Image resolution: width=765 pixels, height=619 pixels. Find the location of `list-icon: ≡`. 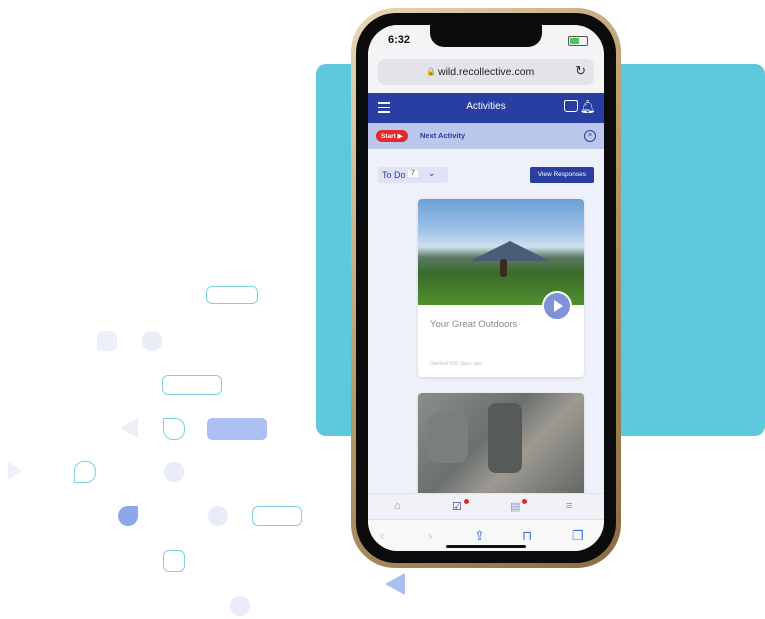

list-icon: ≡ is located at coordinates (569, 506).